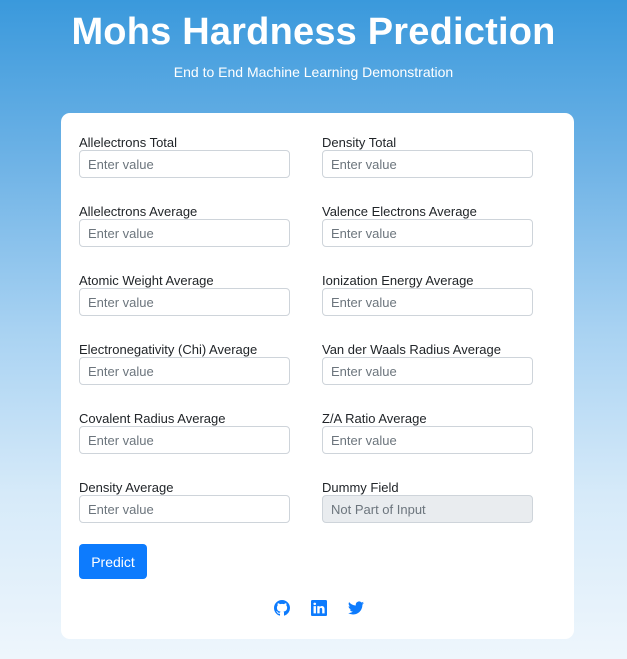 This screenshot has height=659, width=627. I want to click on field-density-total: Density Total, so click(428, 155).